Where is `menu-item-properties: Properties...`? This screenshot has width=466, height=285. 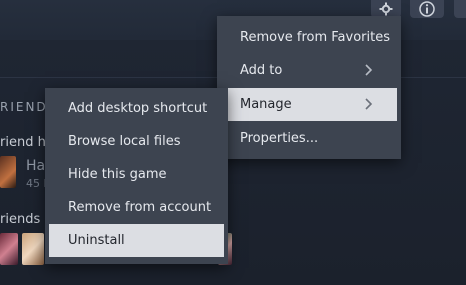
menu-item-properties: Properties... is located at coordinates (309, 138).